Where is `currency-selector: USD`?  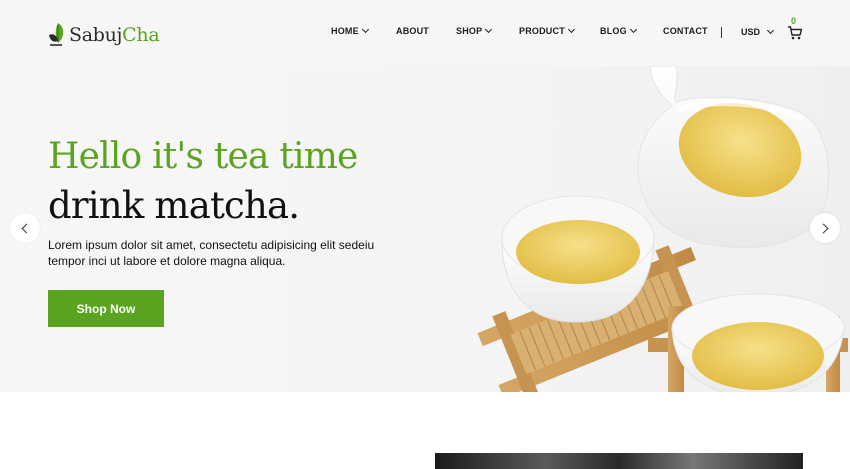 currency-selector: USD is located at coordinates (758, 31).